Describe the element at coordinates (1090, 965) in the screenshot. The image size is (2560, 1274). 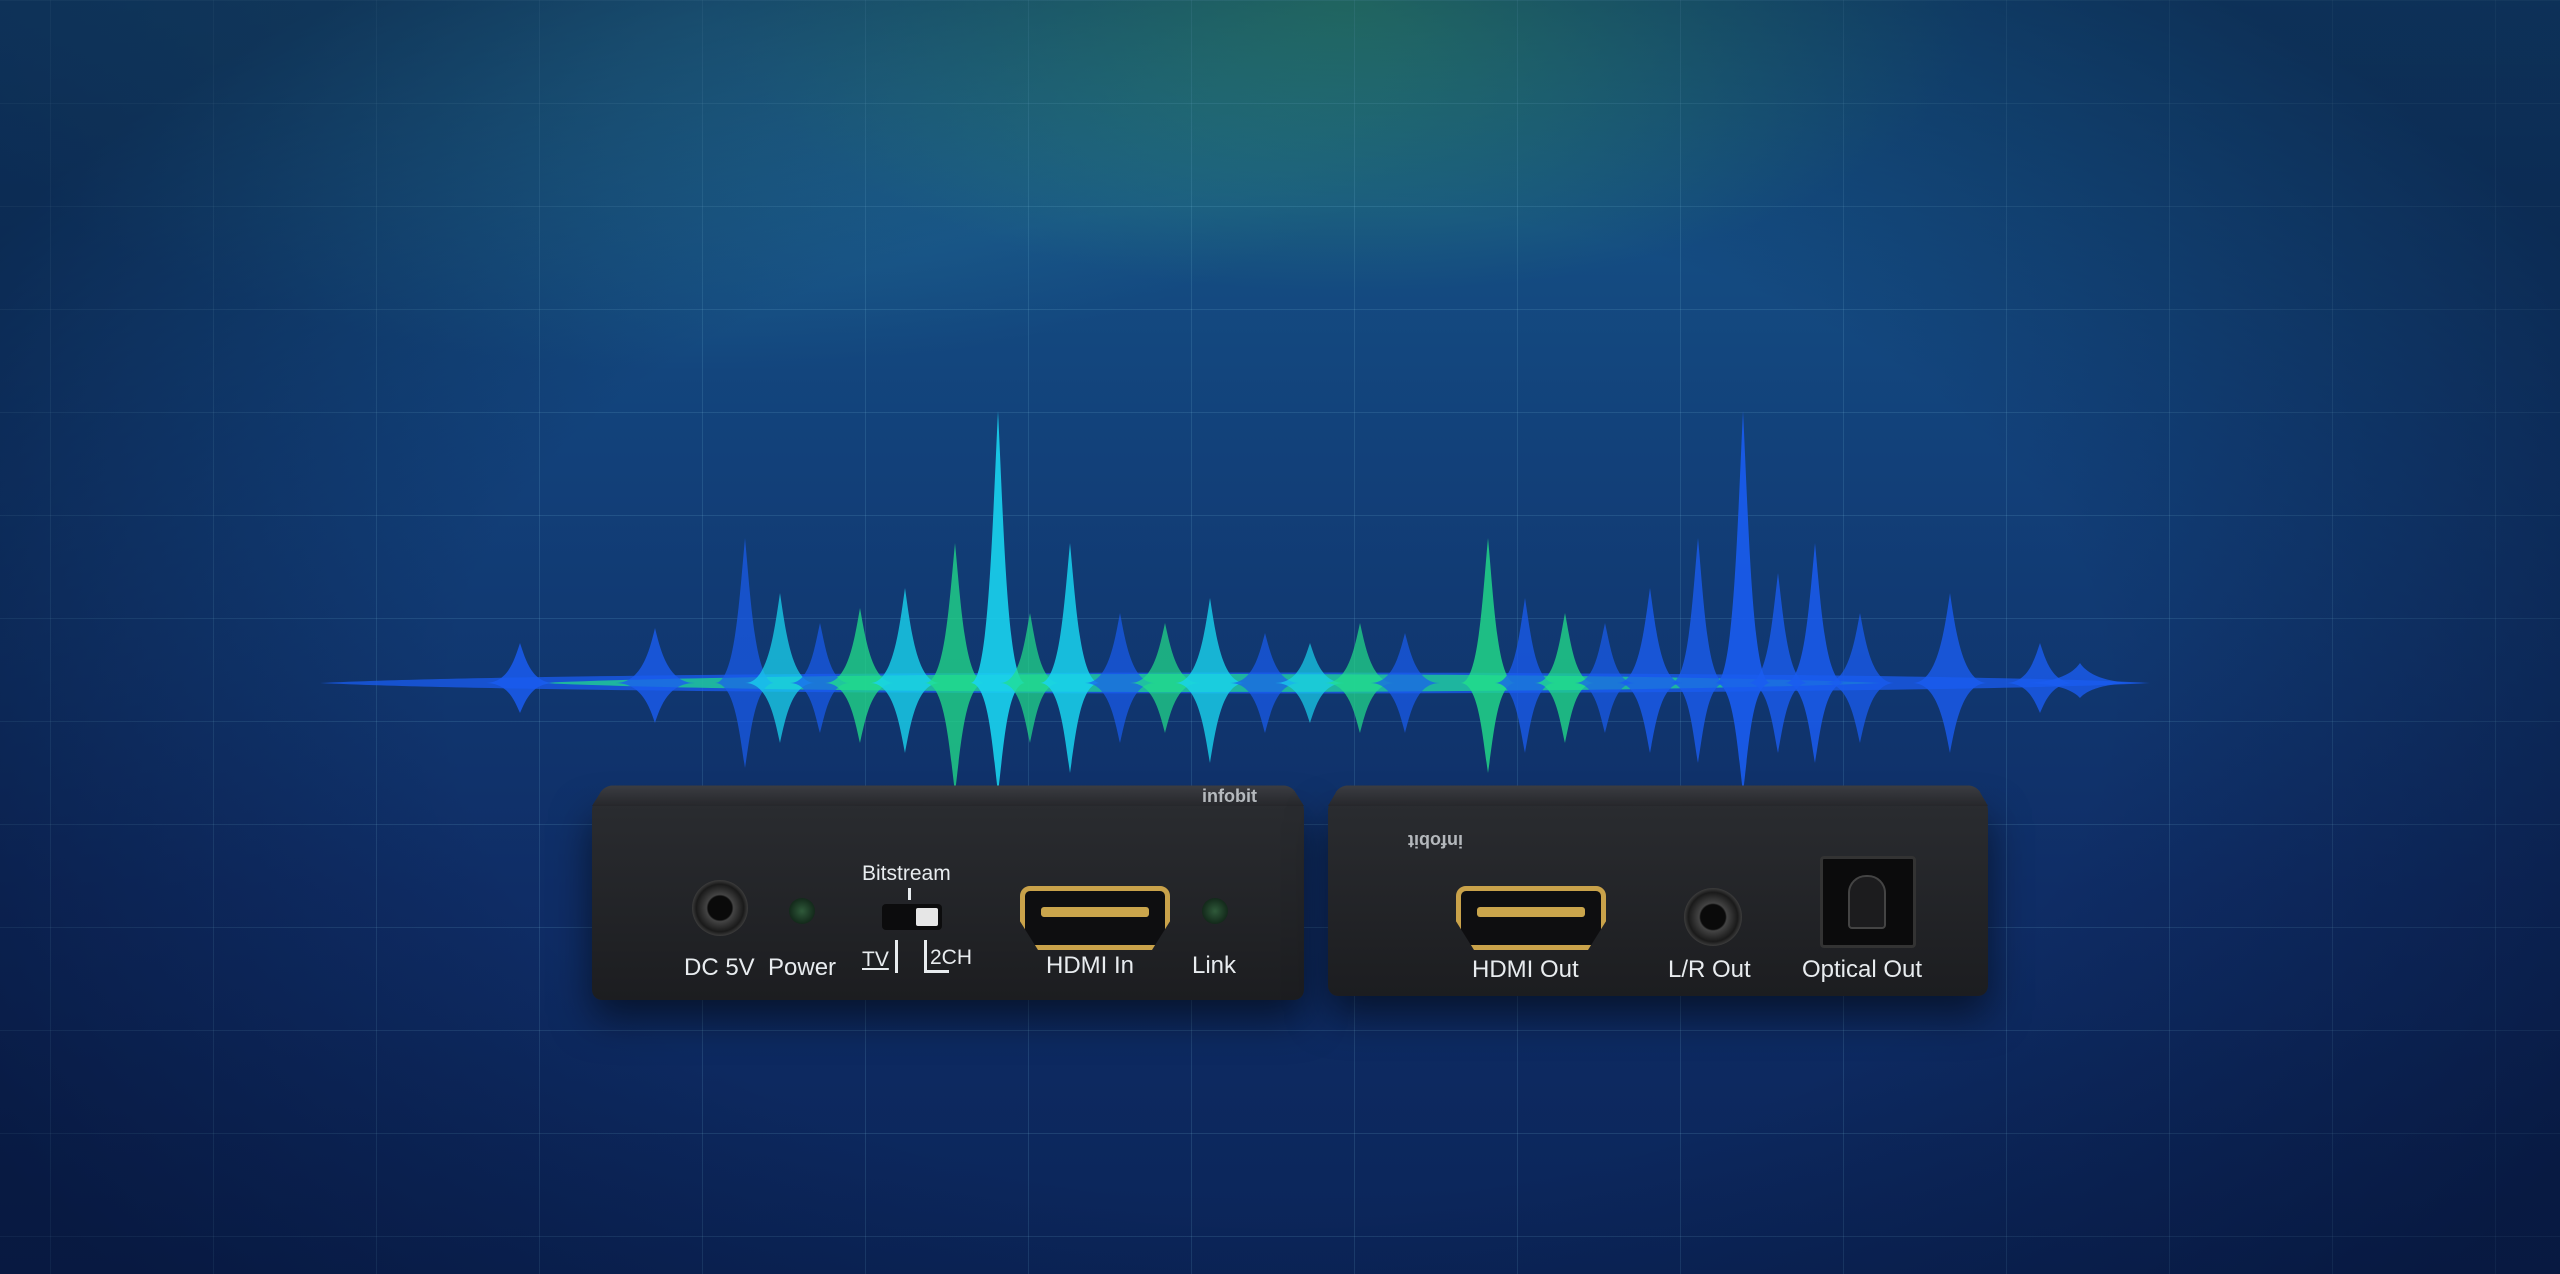
I see `hdmi-in-label: HDMI In` at that location.